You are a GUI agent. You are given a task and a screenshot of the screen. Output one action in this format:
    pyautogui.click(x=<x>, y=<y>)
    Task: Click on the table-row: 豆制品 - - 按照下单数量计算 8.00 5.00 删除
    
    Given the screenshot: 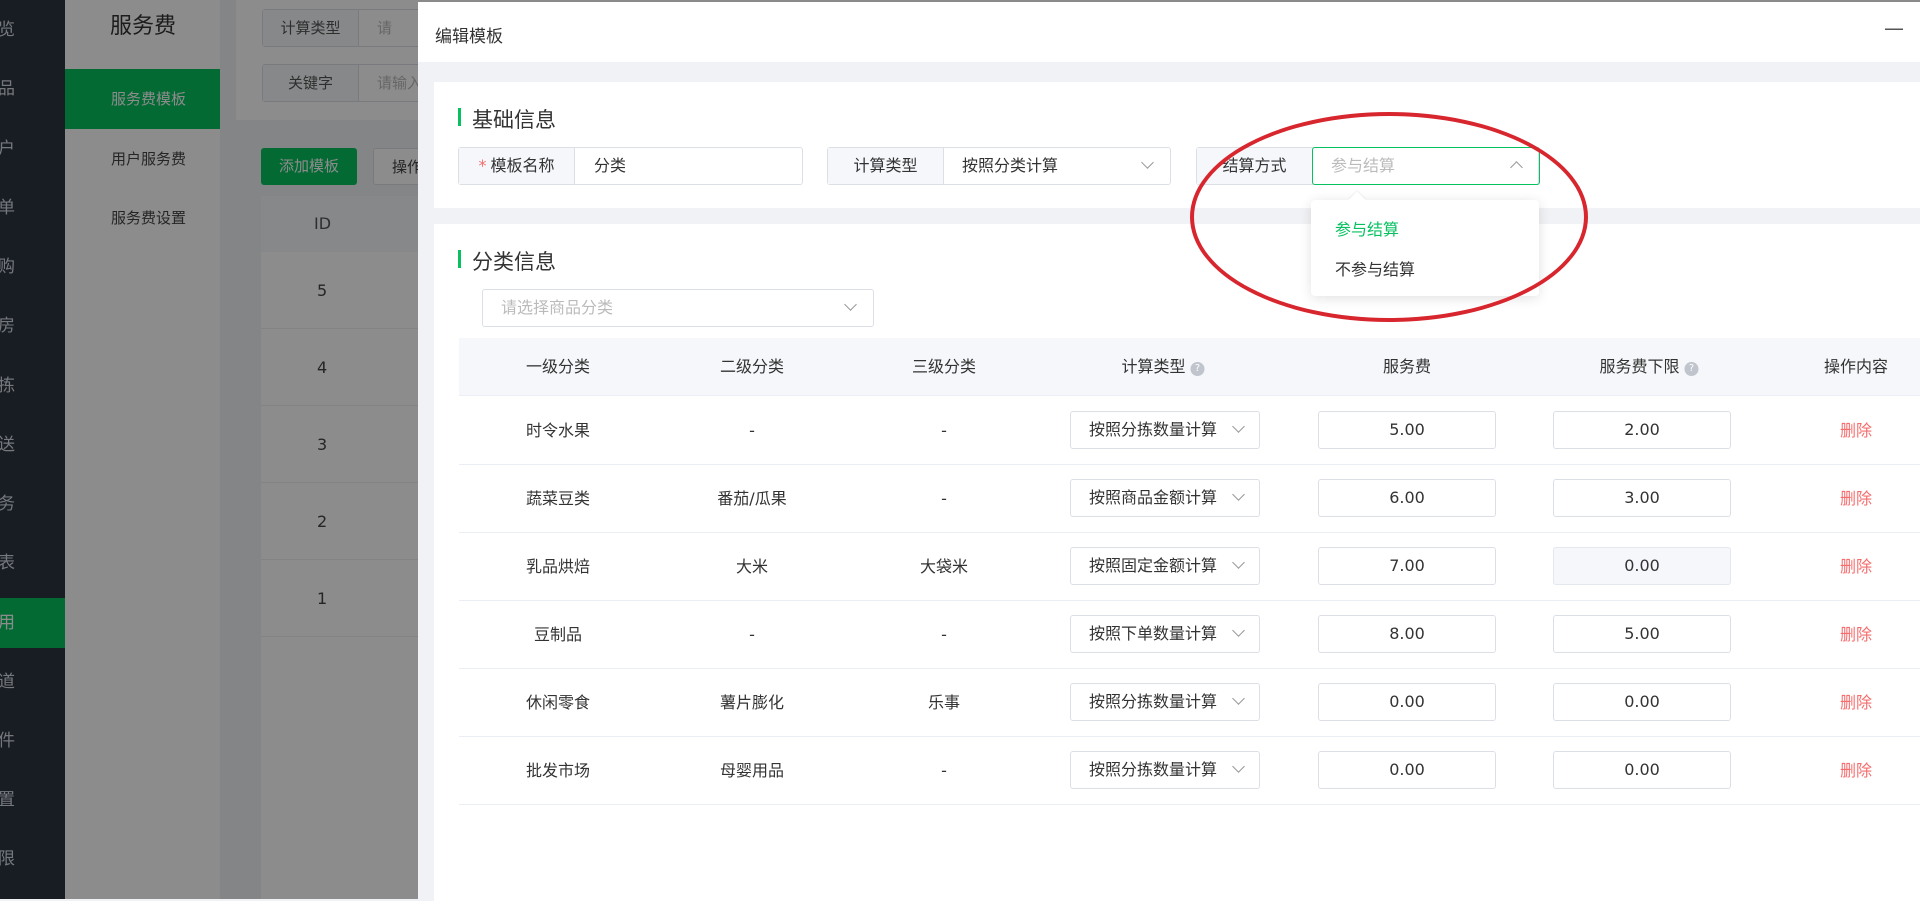 What is the action you would take?
    pyautogui.click(x=1189, y=635)
    